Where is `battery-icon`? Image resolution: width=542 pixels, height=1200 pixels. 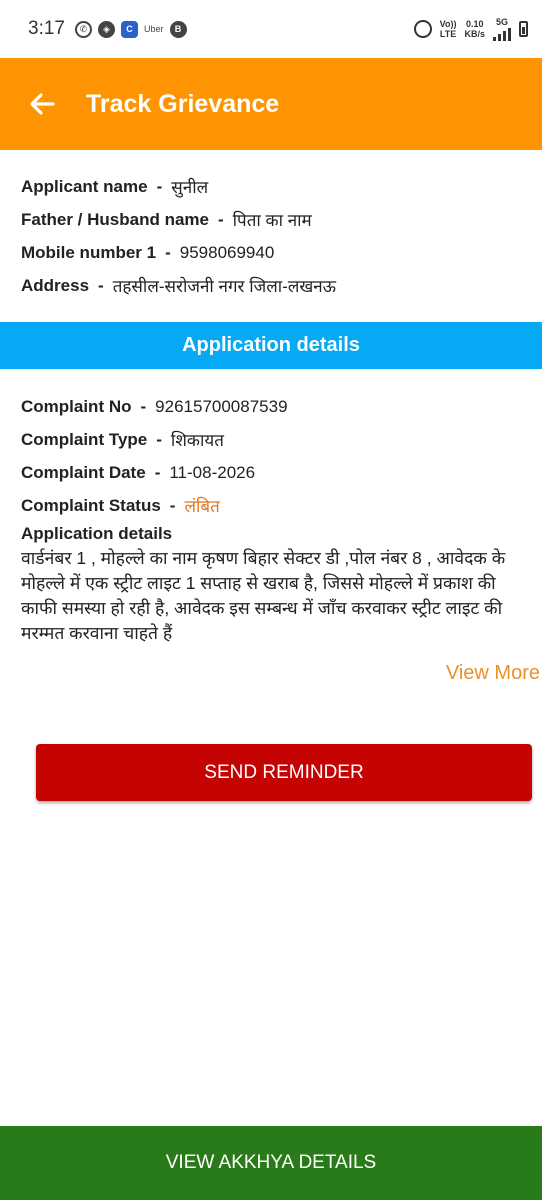 battery-icon is located at coordinates (523, 29).